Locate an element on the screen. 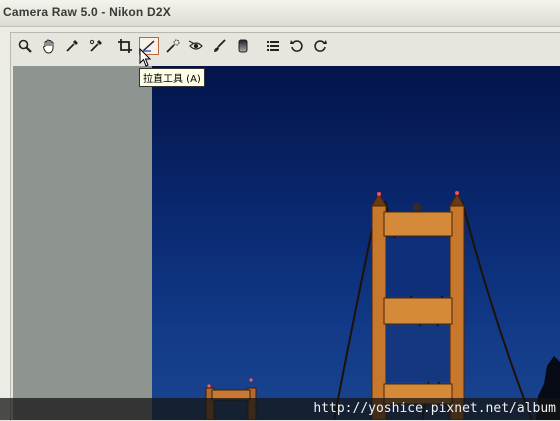 Image resolution: width=560 pixels, height=421 pixels. hand-tool-button is located at coordinates (49, 46).